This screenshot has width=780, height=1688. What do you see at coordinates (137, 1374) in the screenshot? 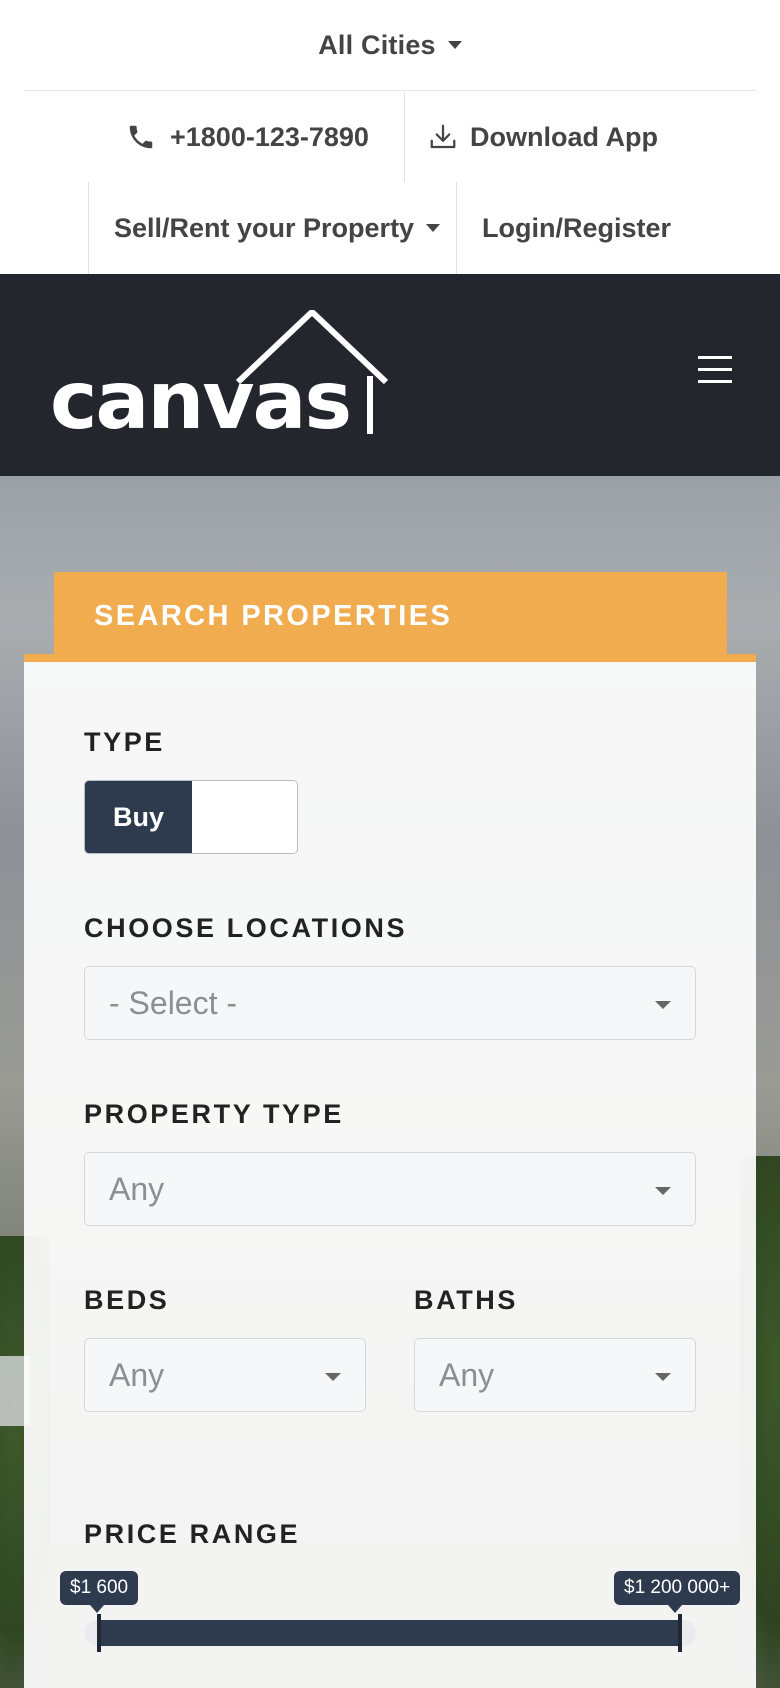
I see `beds-value: Any` at bounding box center [137, 1374].